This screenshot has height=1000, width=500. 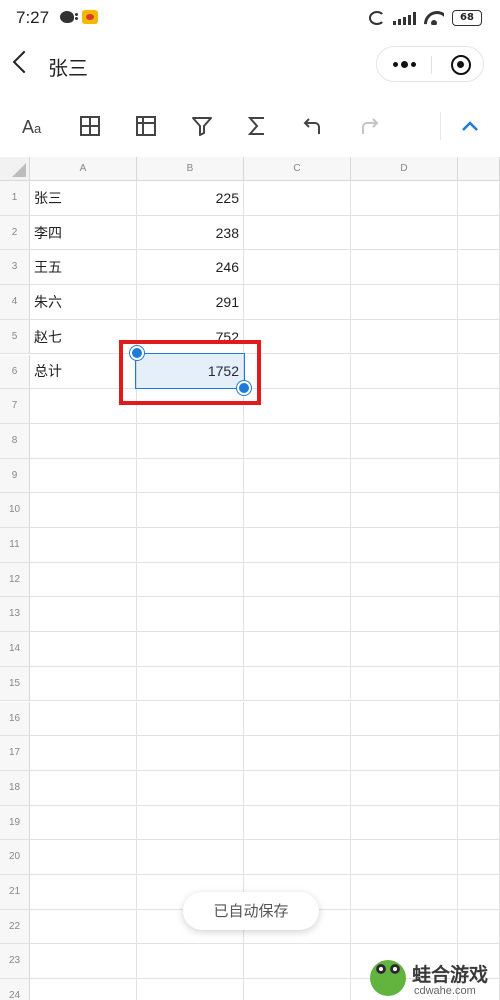 What do you see at coordinates (404, 753) in the screenshot?
I see `cell-d17` at bounding box center [404, 753].